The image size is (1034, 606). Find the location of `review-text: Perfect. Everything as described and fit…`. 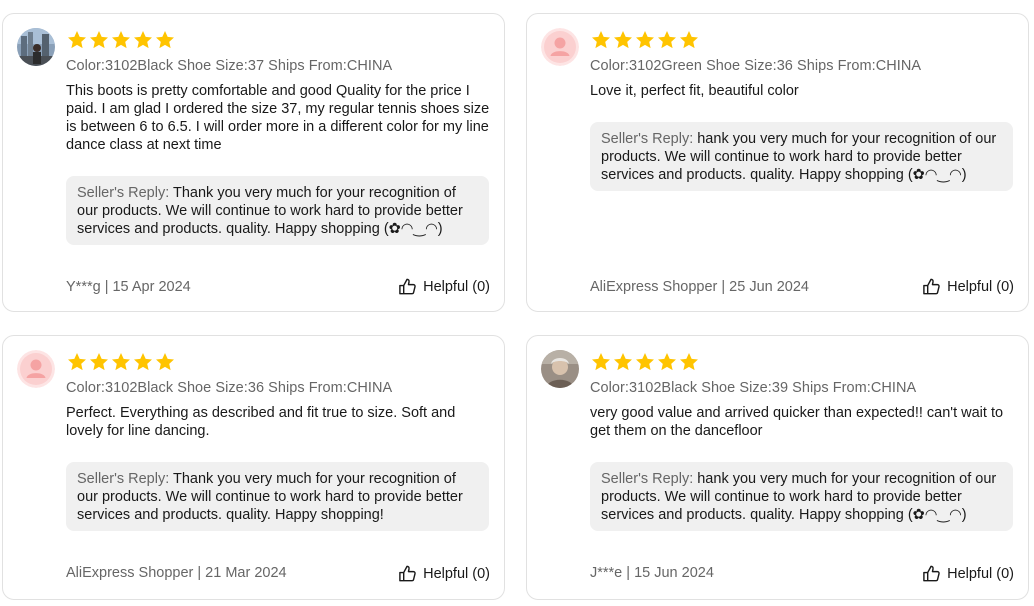

review-text: Perfect. Everything as described and fit… is located at coordinates (261, 422).